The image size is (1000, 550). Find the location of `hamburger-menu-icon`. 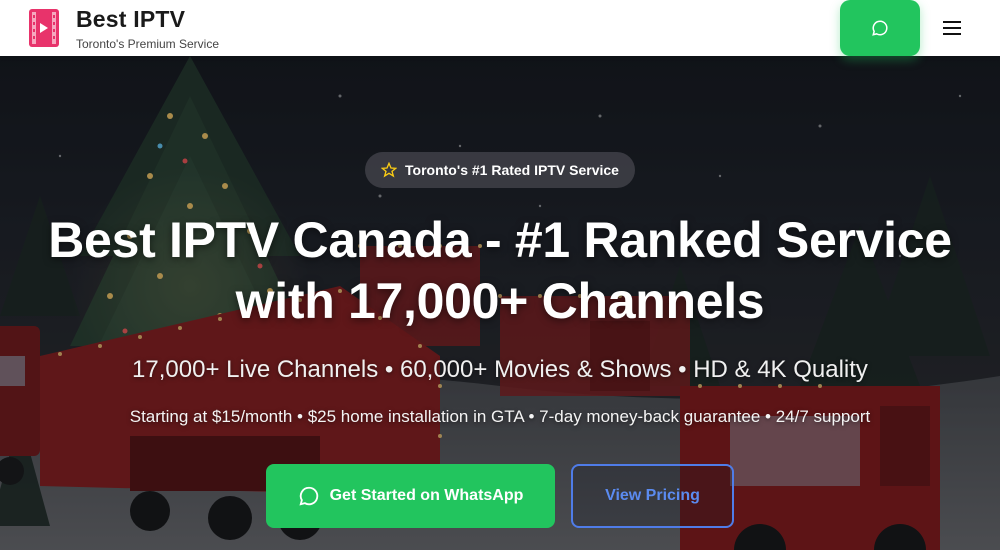

hamburger-menu-icon is located at coordinates (952, 28).